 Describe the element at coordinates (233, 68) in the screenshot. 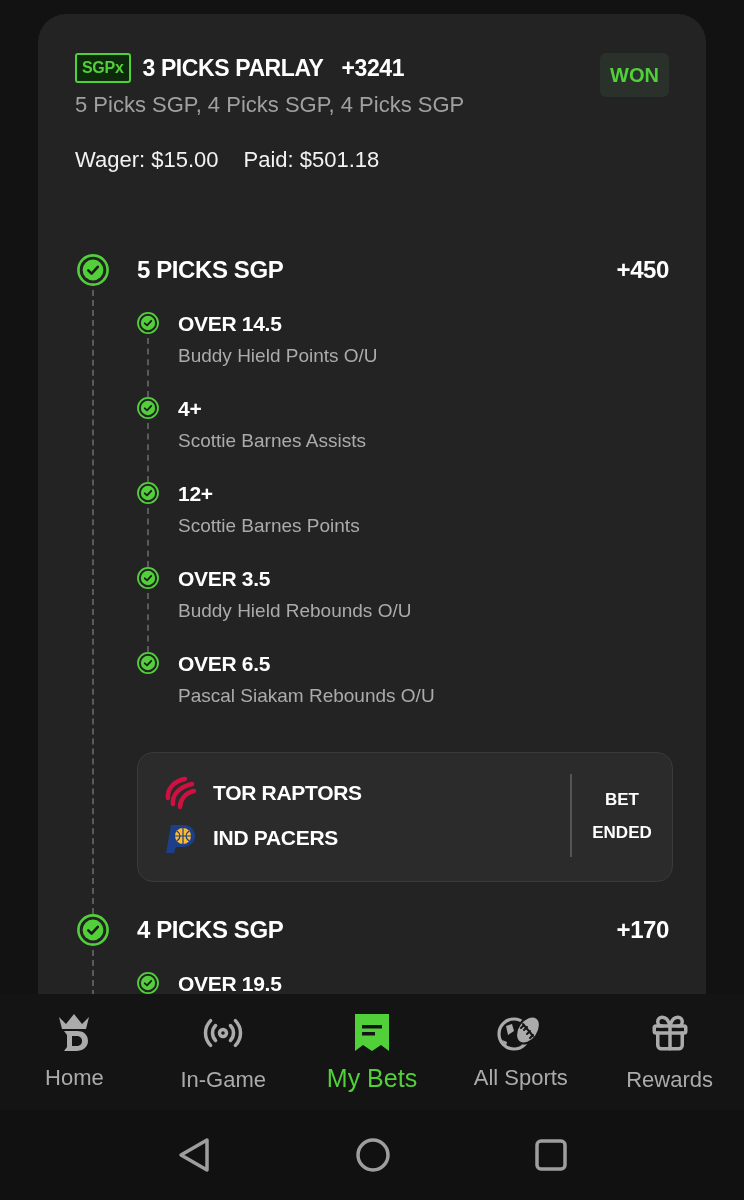

I see `bet-title: 3 PICKS PARLAY` at that location.